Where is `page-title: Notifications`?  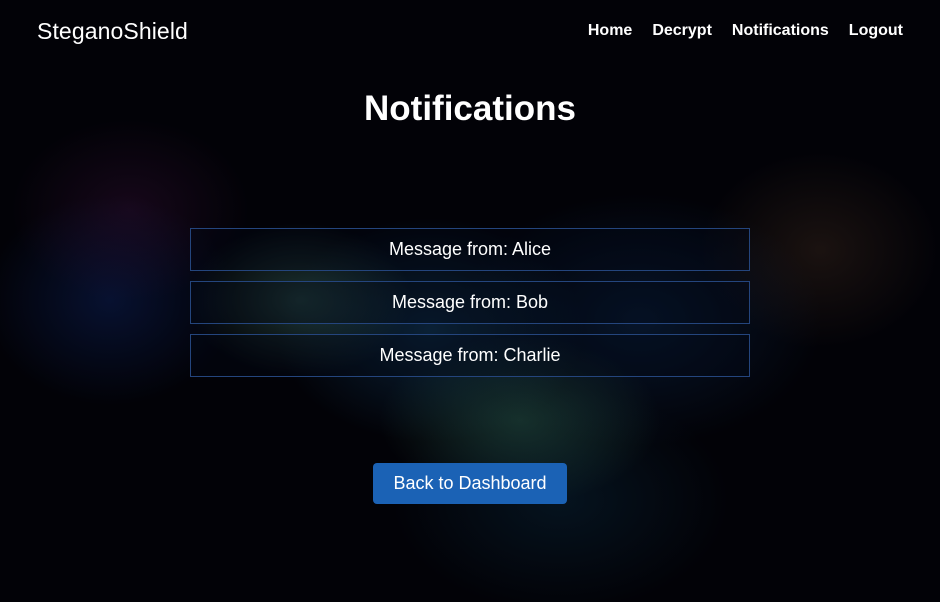
page-title: Notifications is located at coordinates (470, 108).